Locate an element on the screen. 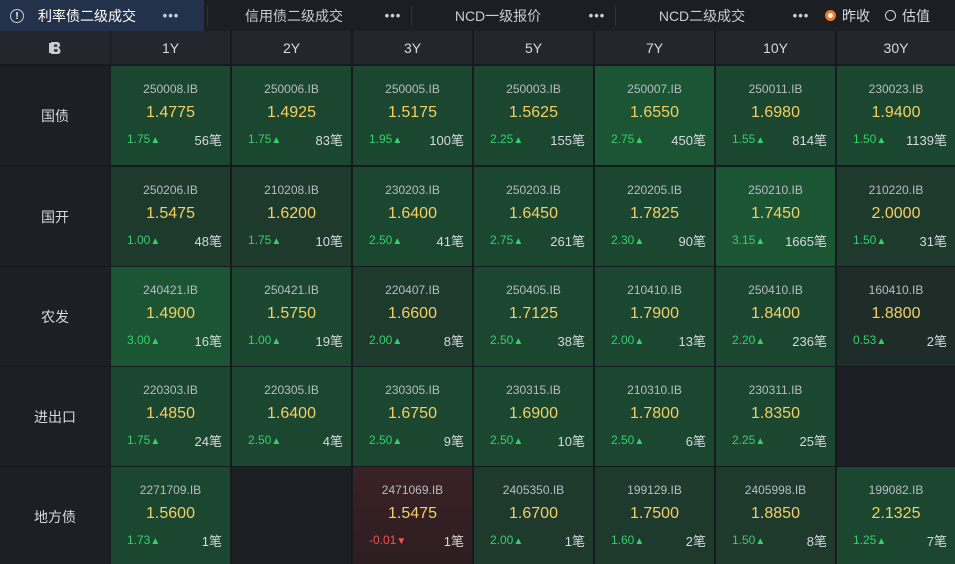 The height and width of the screenshot is (564, 955). yield-value: 1.8800 is located at coordinates (896, 313).